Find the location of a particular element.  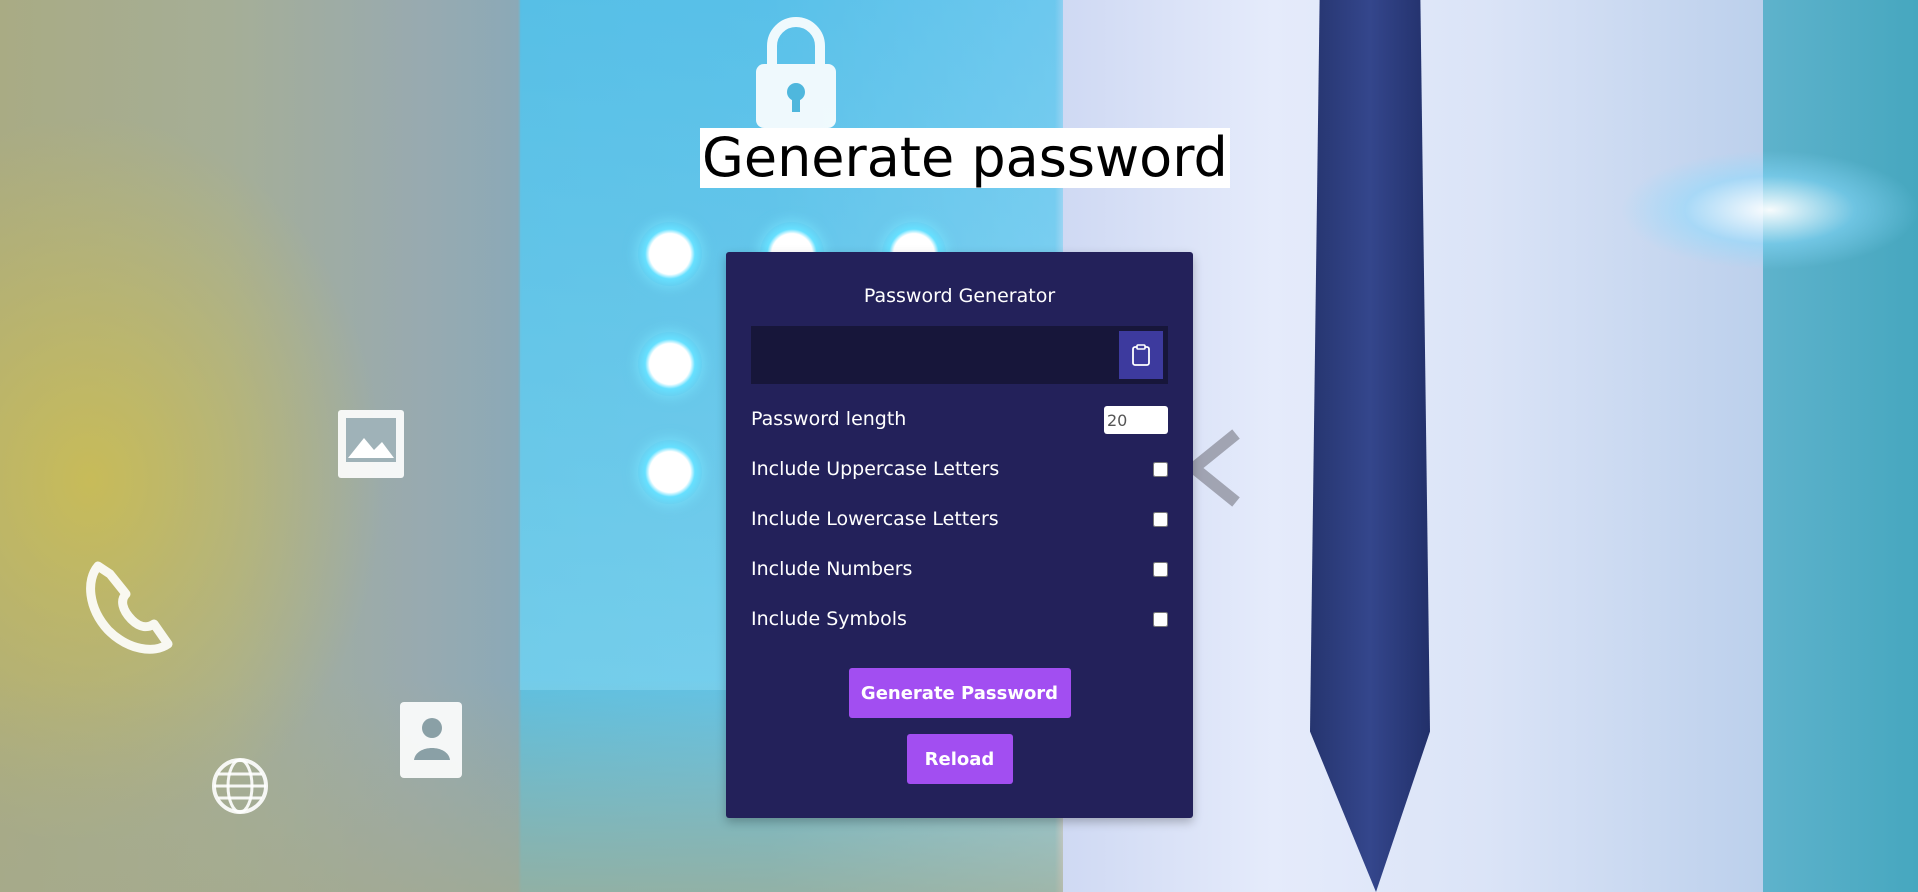

image-icon is located at coordinates (371, 444).